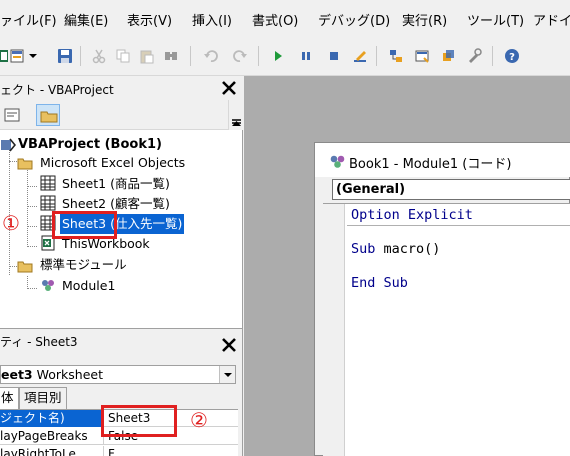  I want to click on code-margin, so click(334, 330).